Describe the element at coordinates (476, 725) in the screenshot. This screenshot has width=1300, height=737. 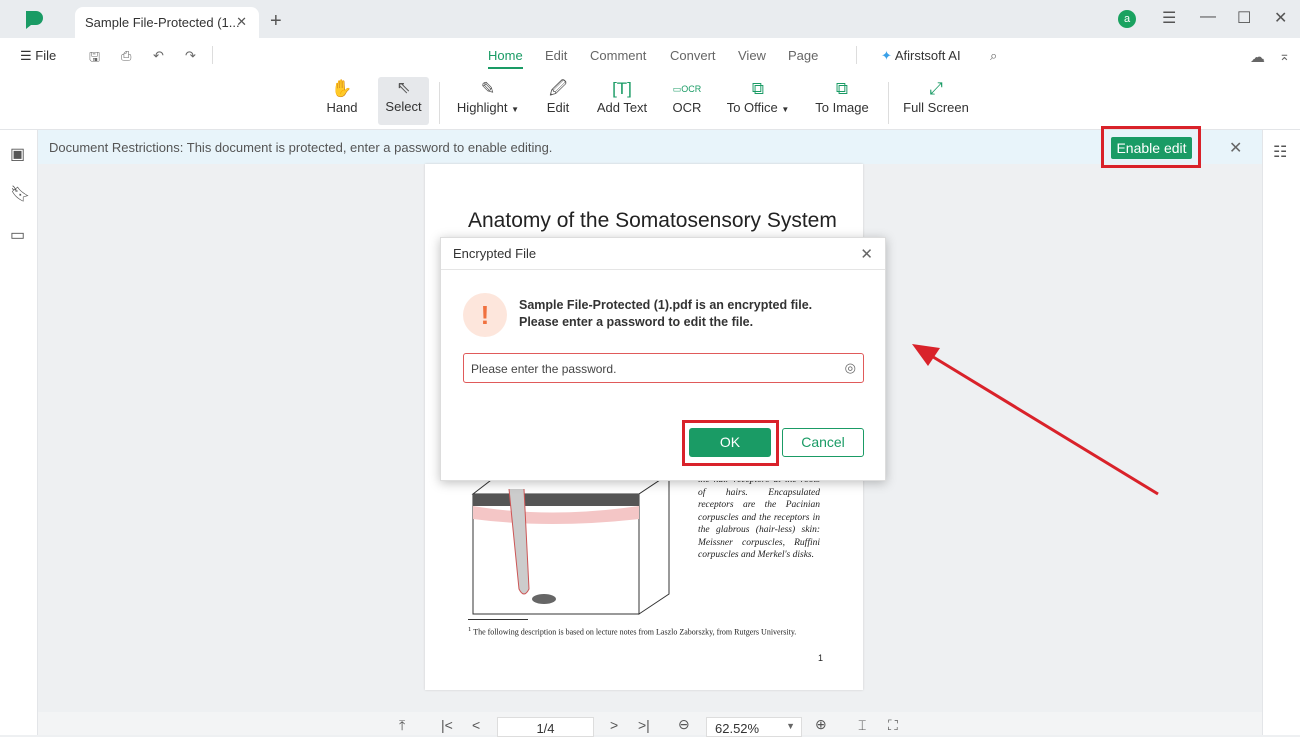
I see `prev-page-icon: <` at that location.